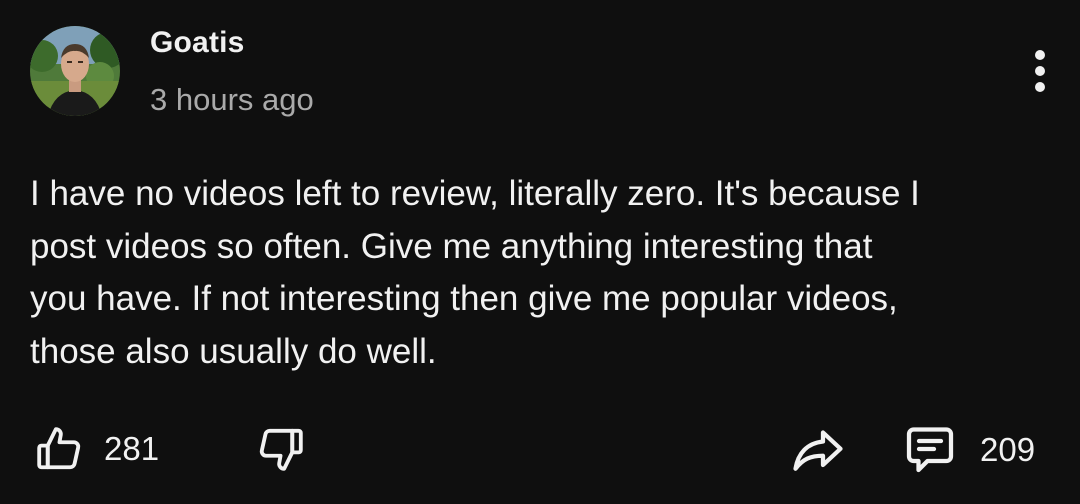 This screenshot has width=1080, height=504. I want to click on comments-button: 209, so click(967, 450).